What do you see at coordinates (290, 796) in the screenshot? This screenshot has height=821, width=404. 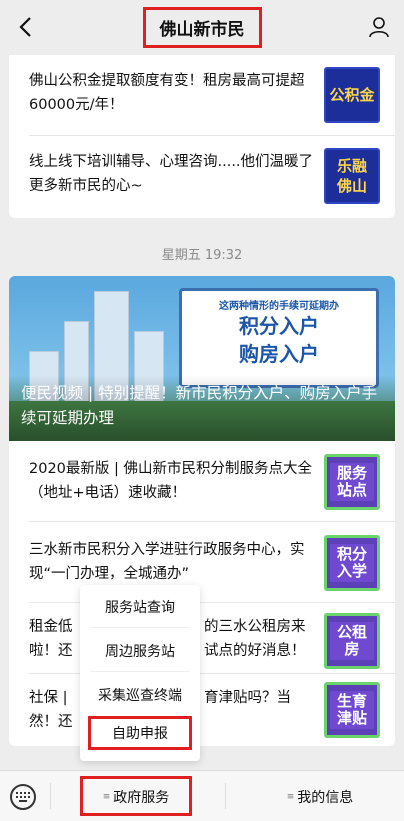 I see `menu-icon: ≡` at bounding box center [290, 796].